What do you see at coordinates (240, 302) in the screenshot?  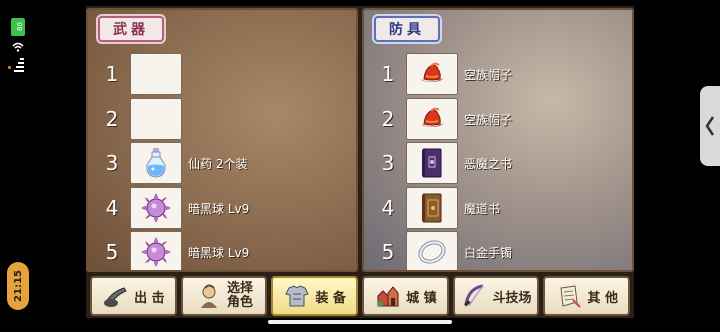 I see `nav-label-line2: 角色` at bounding box center [240, 302].